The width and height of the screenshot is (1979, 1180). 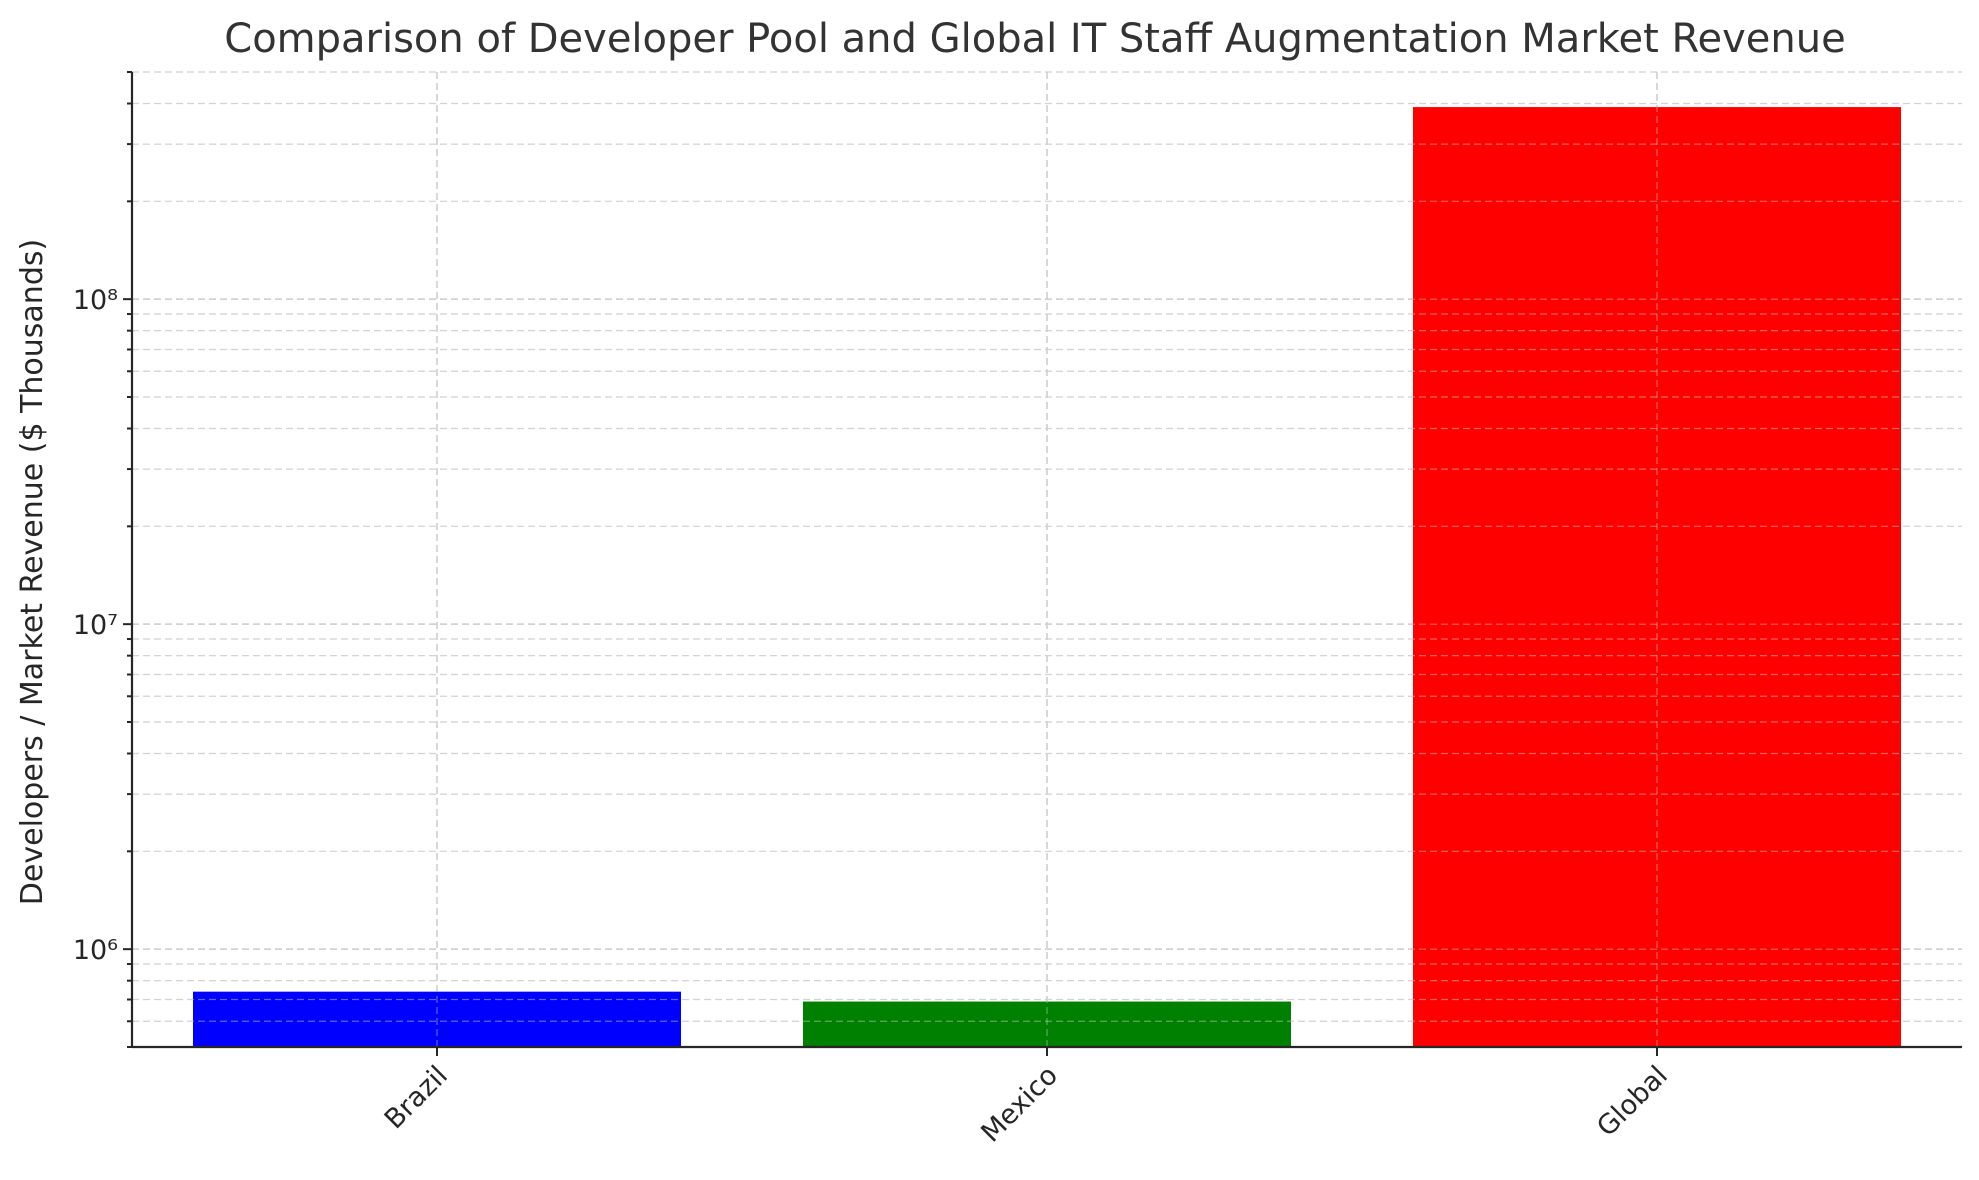 What do you see at coordinates (95, 625) in the screenshot?
I see `y-tick-label: 10⁷` at bounding box center [95, 625].